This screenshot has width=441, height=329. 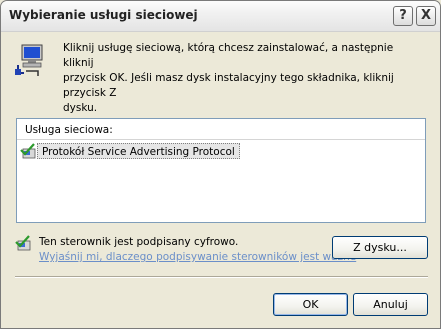 What do you see at coordinates (103, 15) in the screenshot?
I see `window-title: Wybieranie usługi sieciowej` at bounding box center [103, 15].